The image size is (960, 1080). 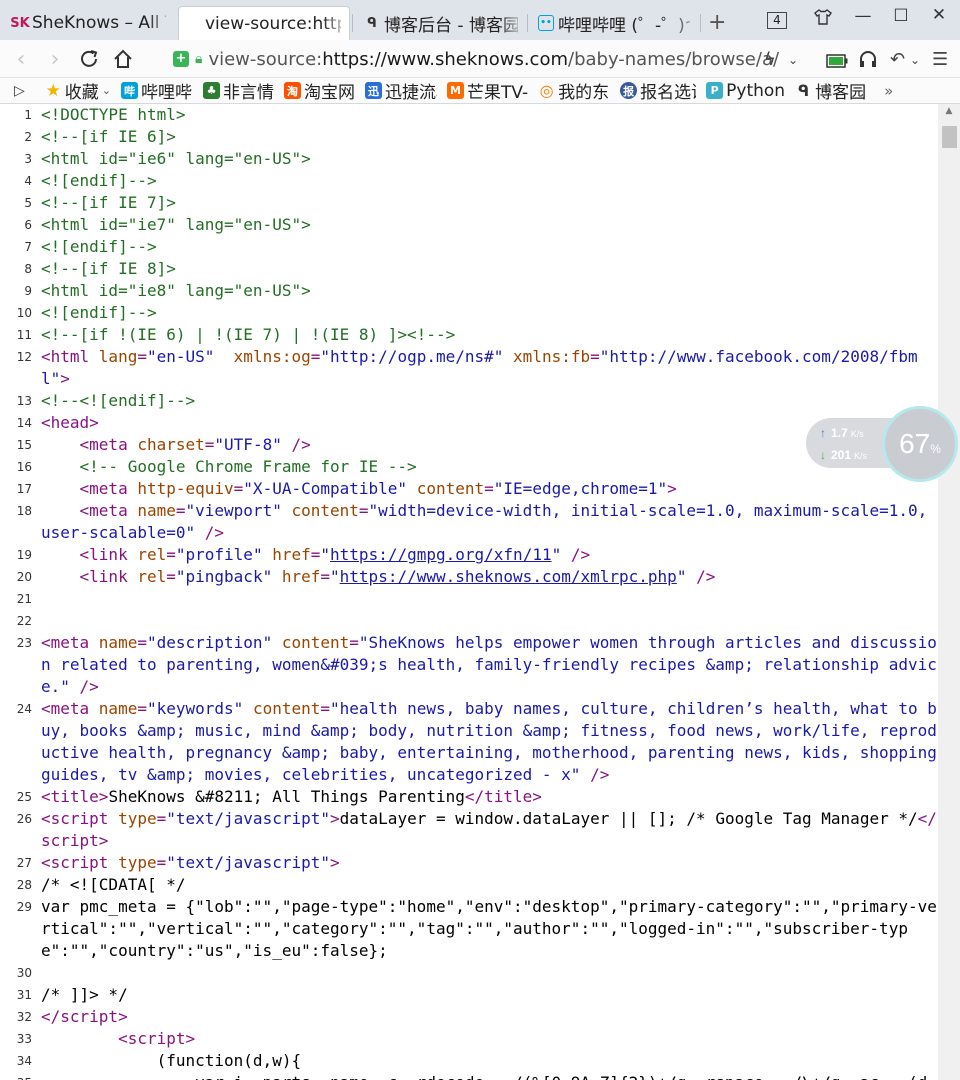 I want to click on line-number: 22, so click(x=24, y=621).